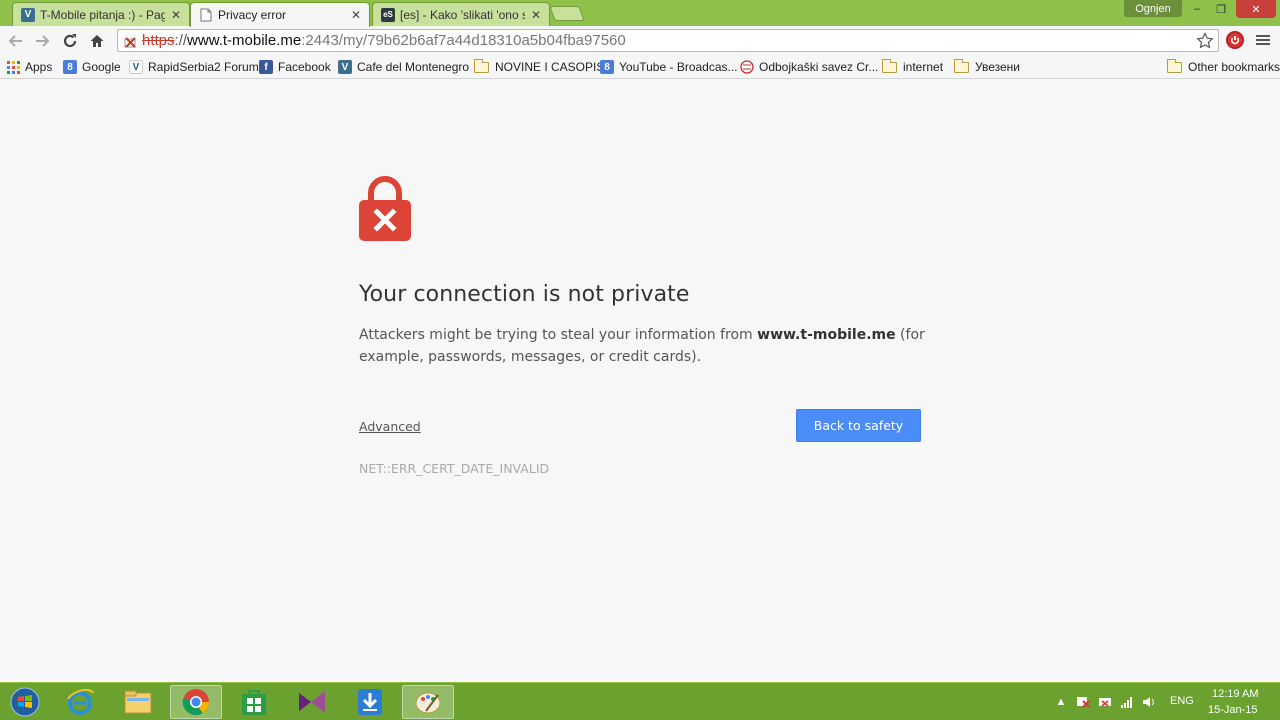 The height and width of the screenshot is (720, 1280). Describe the element at coordinates (28, 14) in the screenshot. I see `forum-favicon-icon: V` at that location.